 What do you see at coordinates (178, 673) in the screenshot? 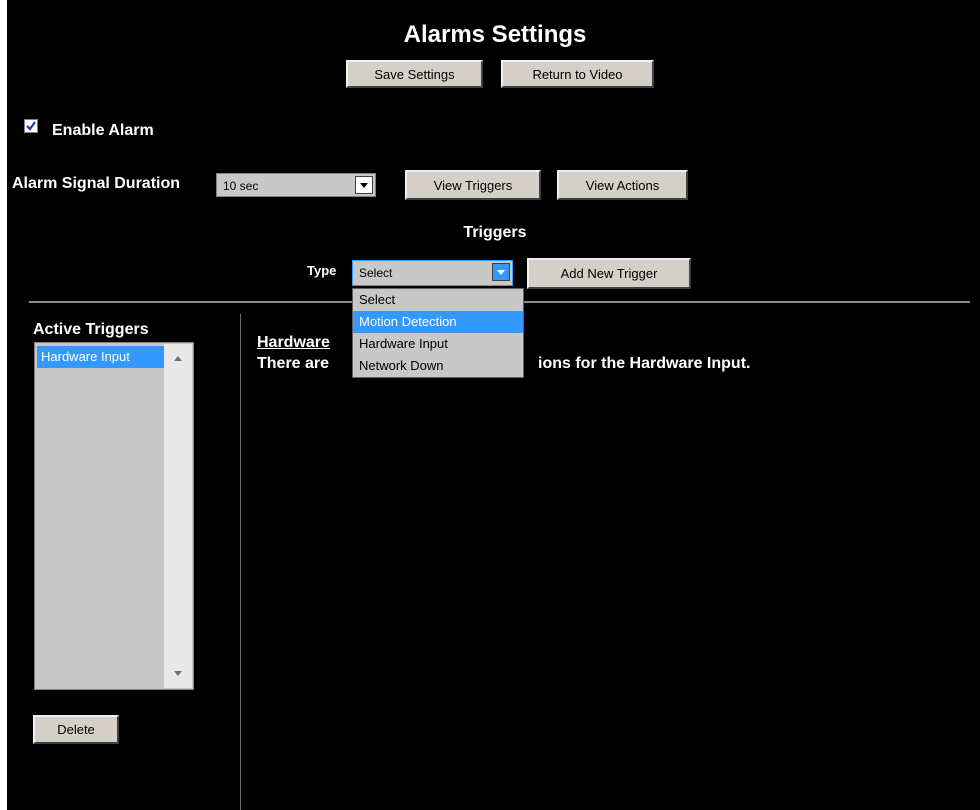
I see `scroll-down-icon` at bounding box center [178, 673].